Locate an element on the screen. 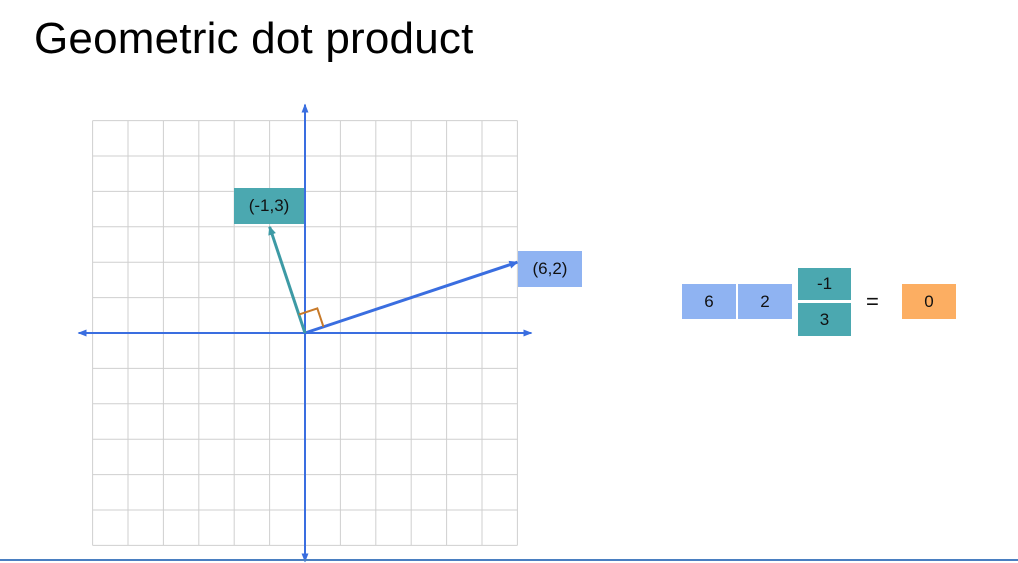 Image resolution: width=1018 pixels, height=563 pixels. vector-a-label: (6,2) is located at coordinates (550, 269).